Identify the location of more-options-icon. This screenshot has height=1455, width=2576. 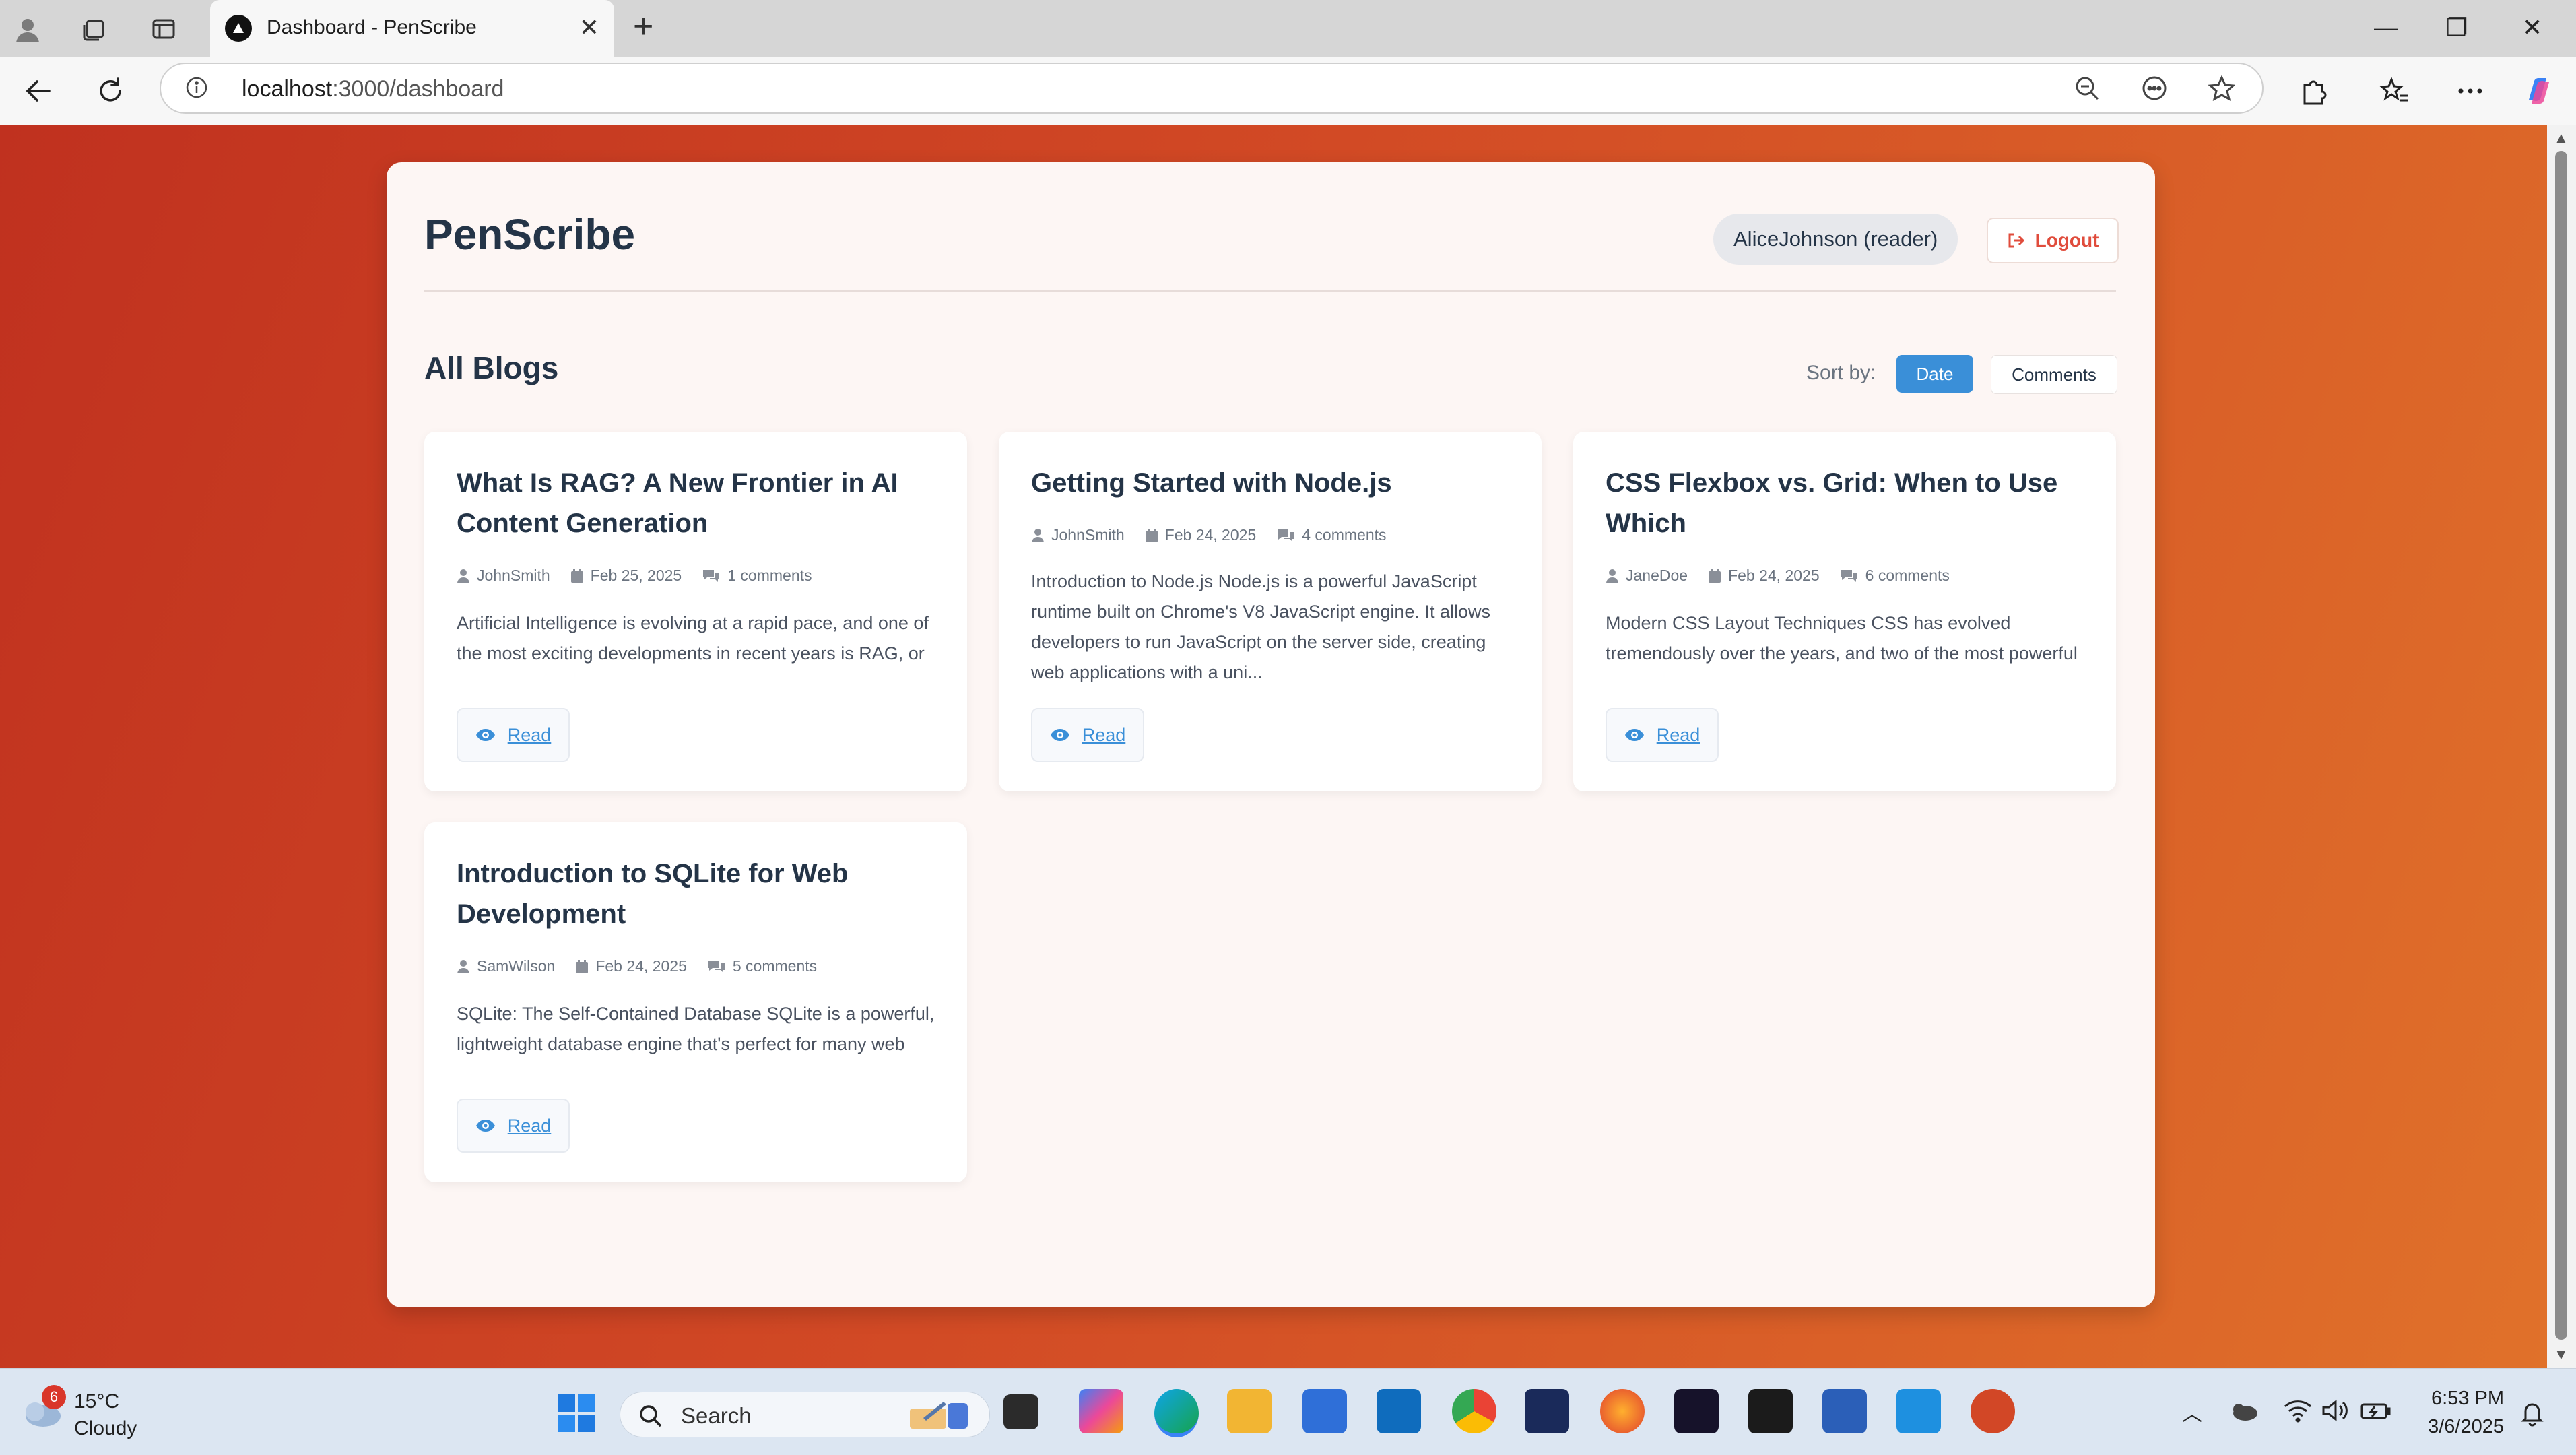
(2470, 91).